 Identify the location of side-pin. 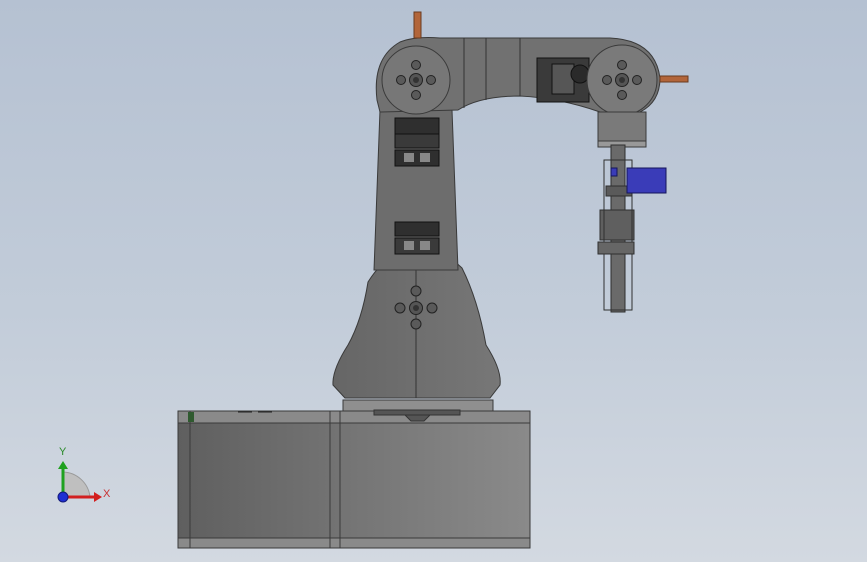
(674, 79).